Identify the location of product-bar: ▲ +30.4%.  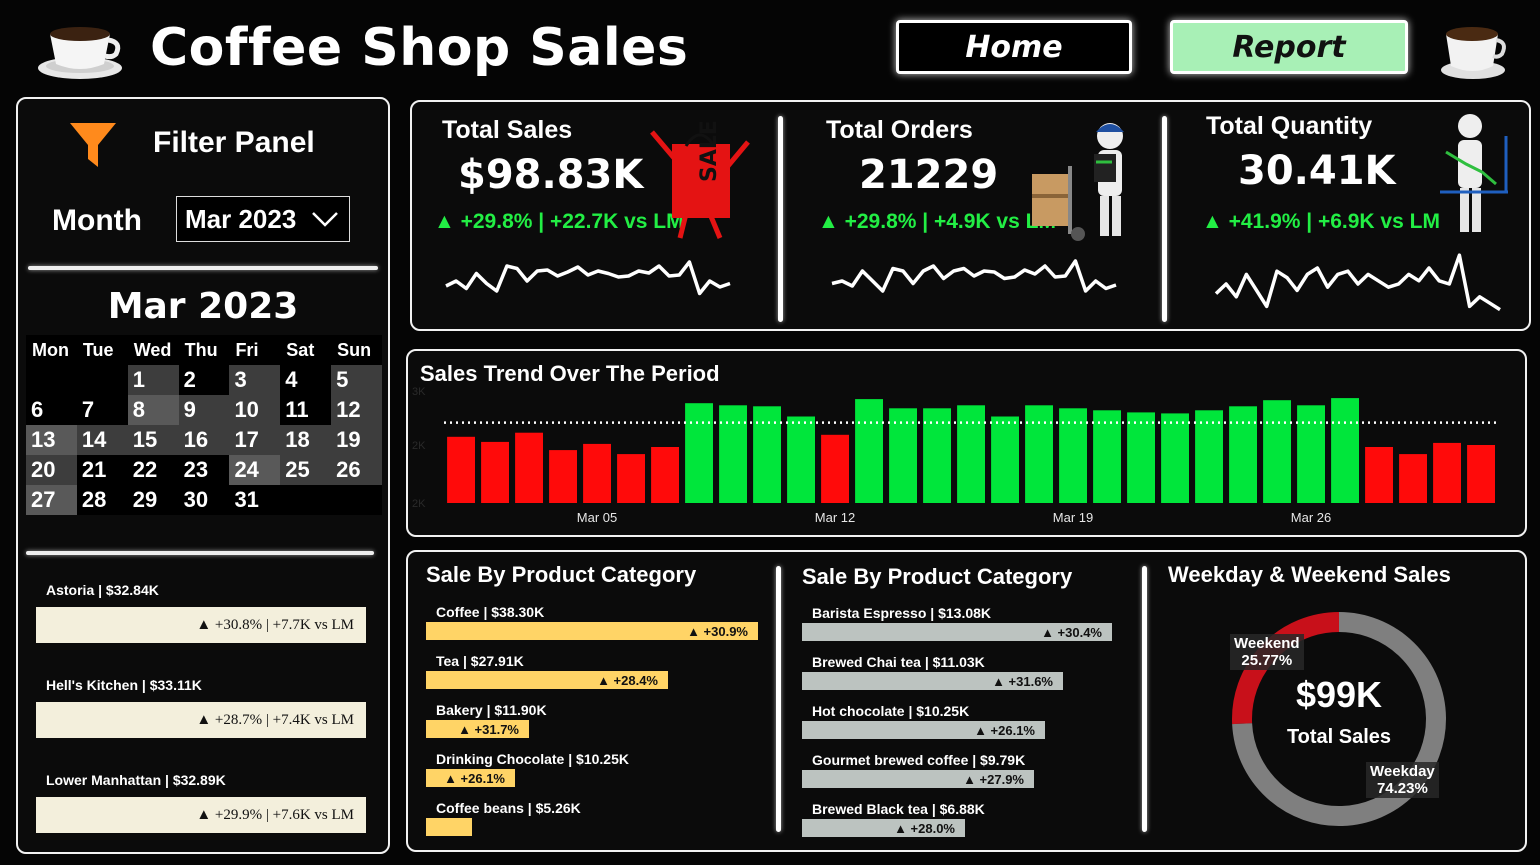
(957, 632).